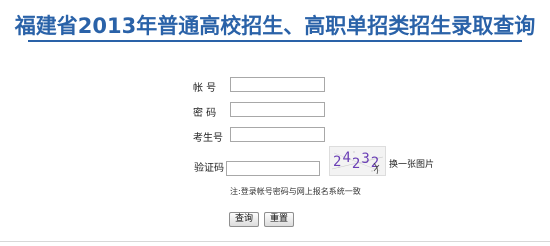  I want to click on refresh-captcha-link: 换一张图片, so click(411, 163).